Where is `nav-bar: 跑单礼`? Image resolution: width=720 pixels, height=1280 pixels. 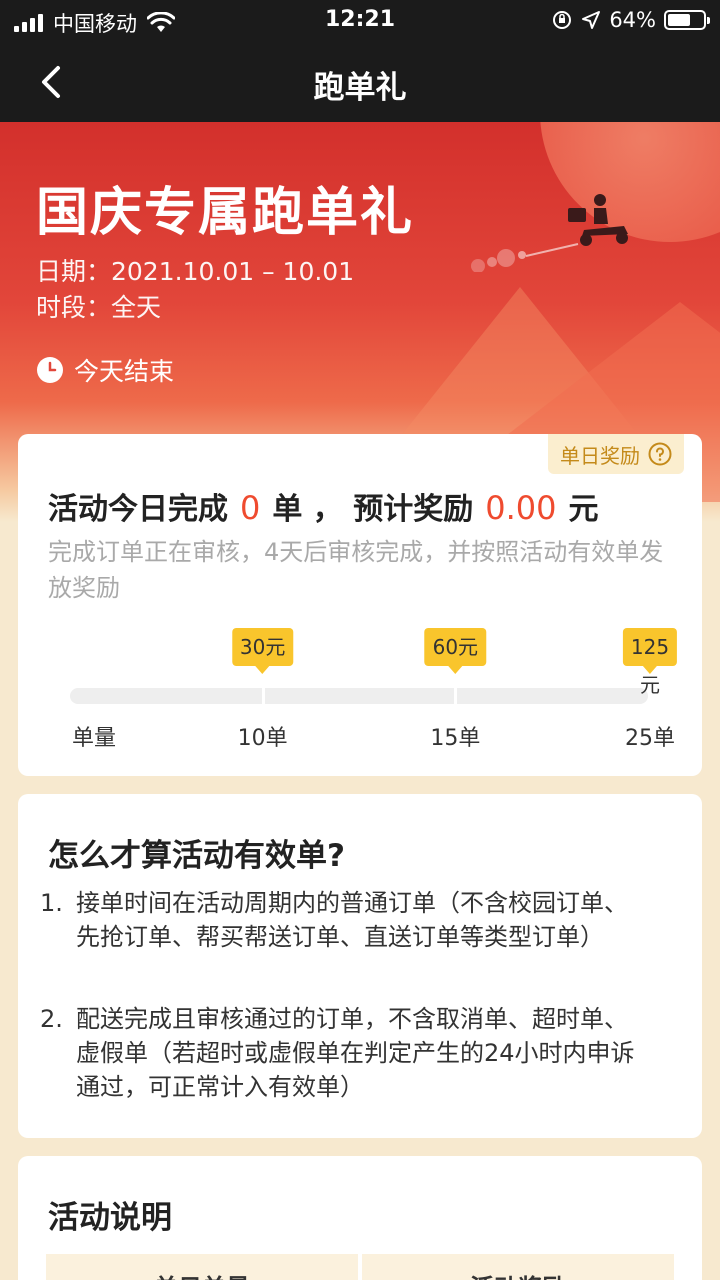
nav-bar: 跑单礼 is located at coordinates (360, 82).